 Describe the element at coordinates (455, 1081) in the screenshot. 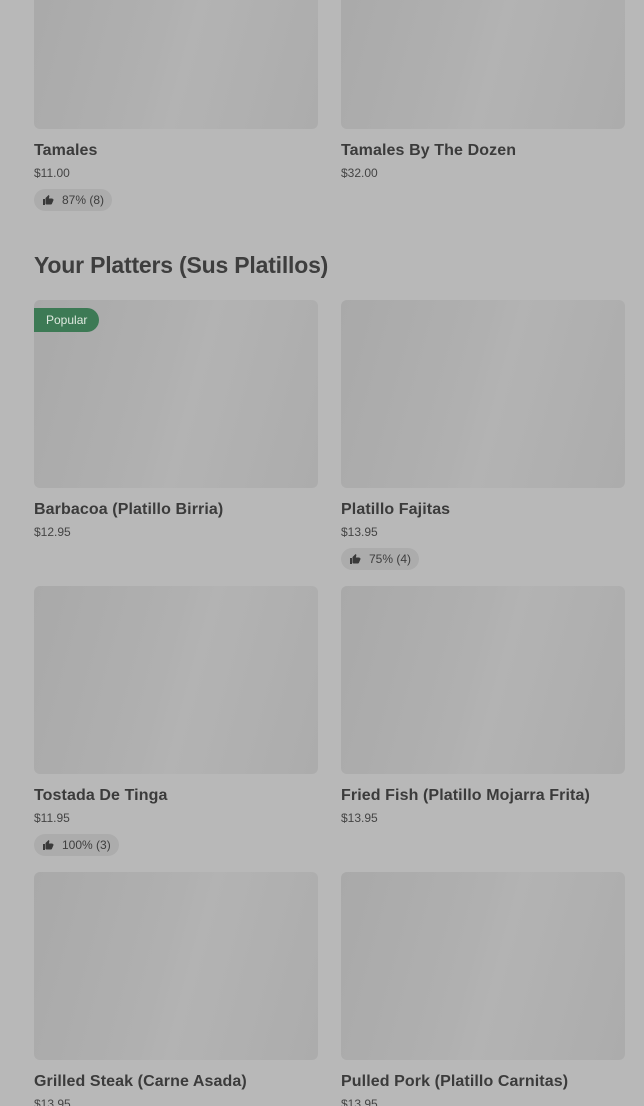

I see `item-name: Pulled Pork (Platillo Carnitas)` at that location.